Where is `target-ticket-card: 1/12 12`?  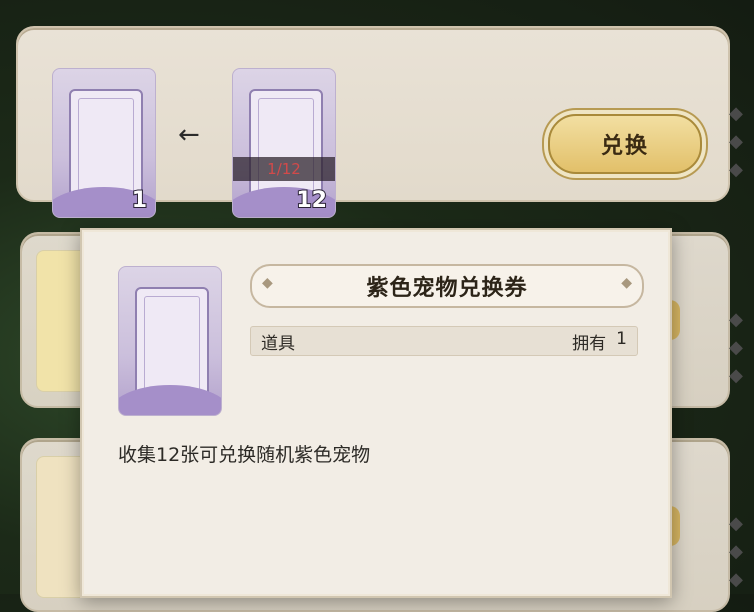
target-ticket-card: 1/12 12 is located at coordinates (284, 143).